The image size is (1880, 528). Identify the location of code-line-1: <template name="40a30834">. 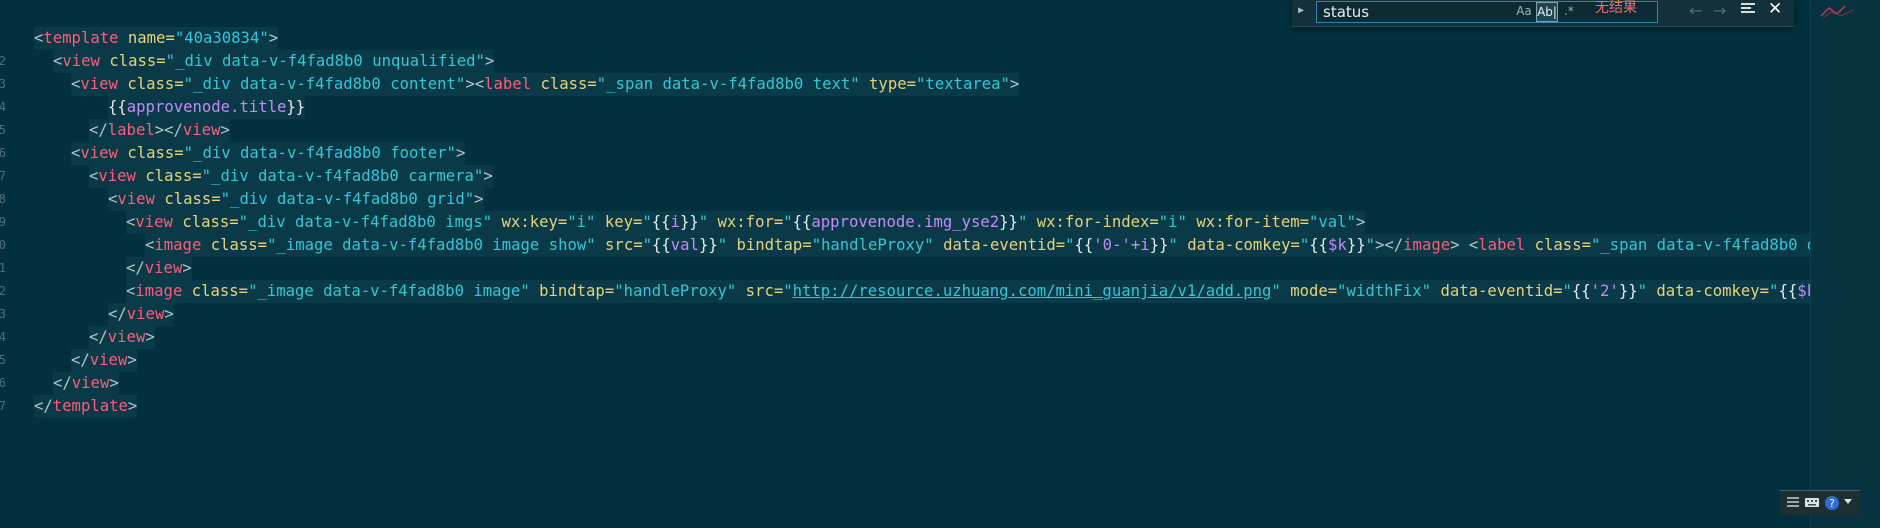
(922, 38).